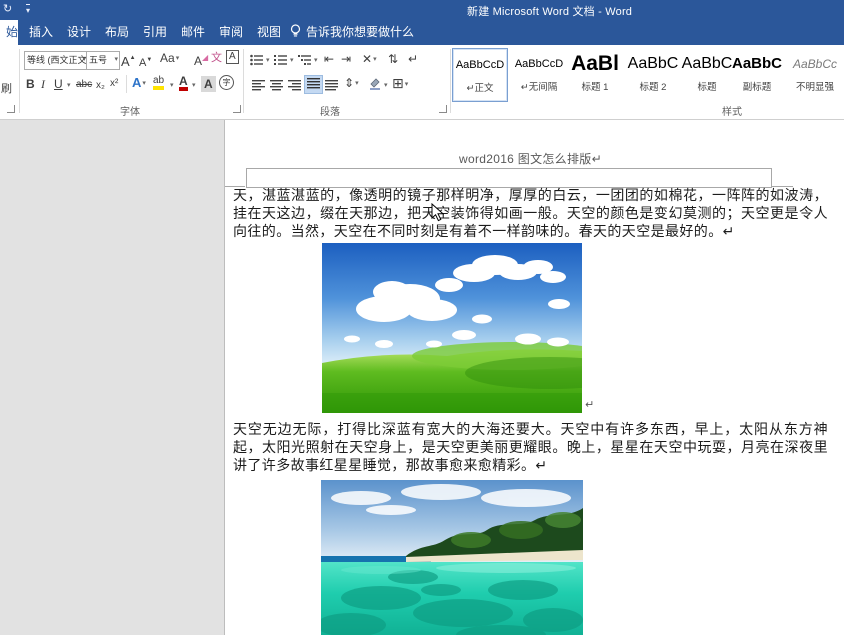 This screenshot has height=635, width=844. What do you see at coordinates (330, 112) in the screenshot?
I see `paragraph-group-label: 段落` at bounding box center [330, 112].